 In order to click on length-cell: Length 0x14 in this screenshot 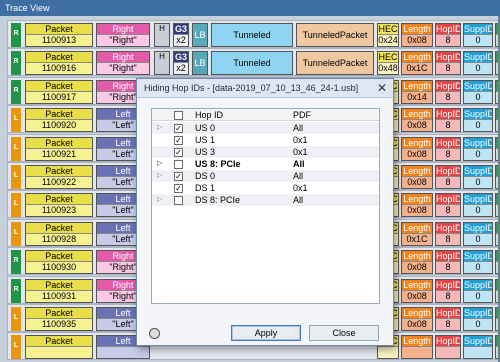, I will do `click(417, 91)`.